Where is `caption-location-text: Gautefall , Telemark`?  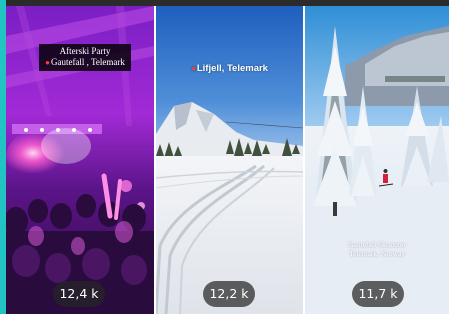 caption-location-text: Gautefall , Telemark is located at coordinates (87, 62).